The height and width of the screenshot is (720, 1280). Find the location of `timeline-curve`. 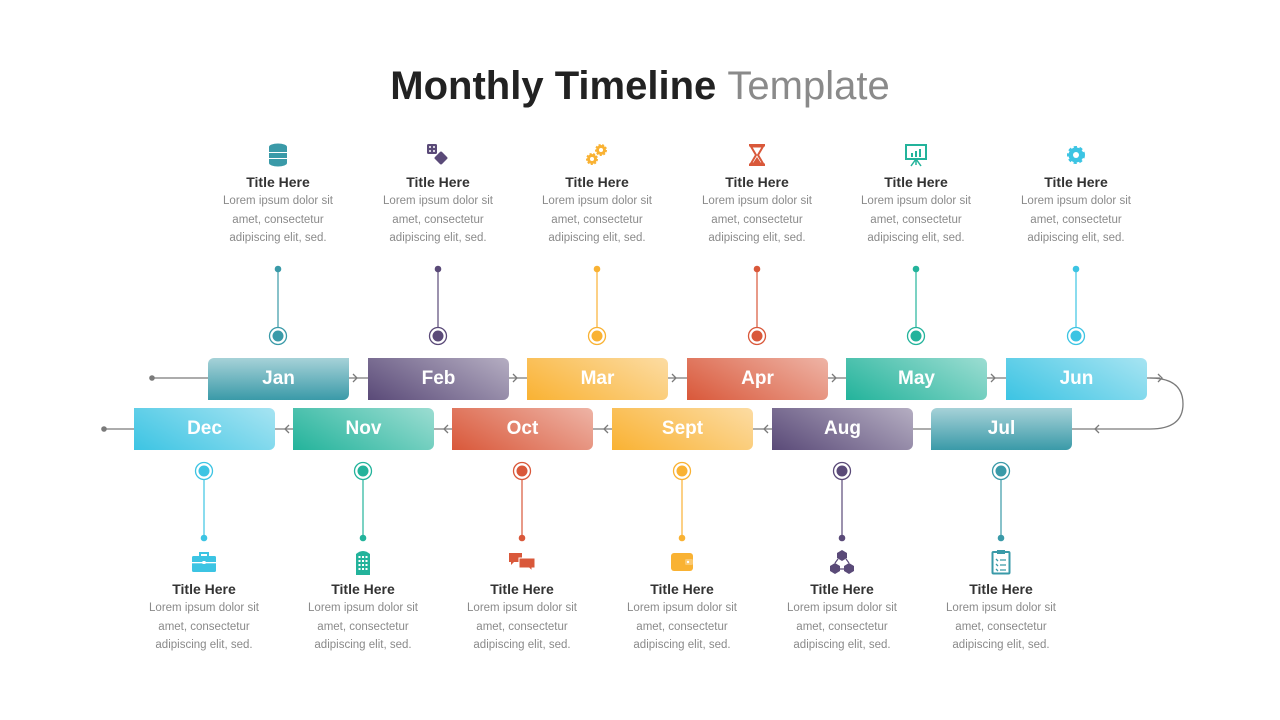

timeline-curve is located at coordinates (1166, 403).